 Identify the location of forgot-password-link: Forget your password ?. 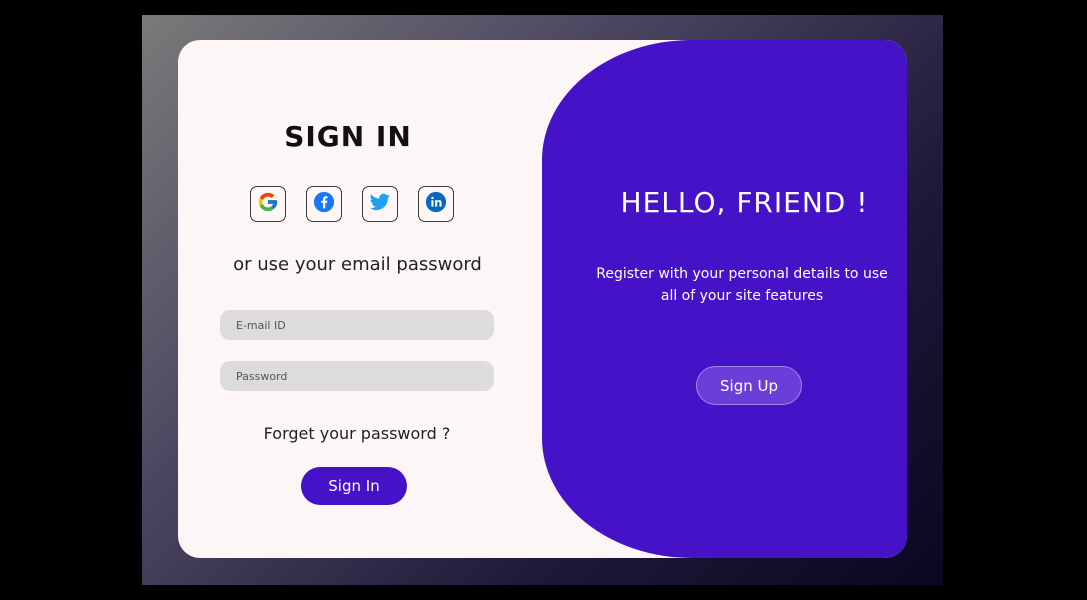
(357, 433).